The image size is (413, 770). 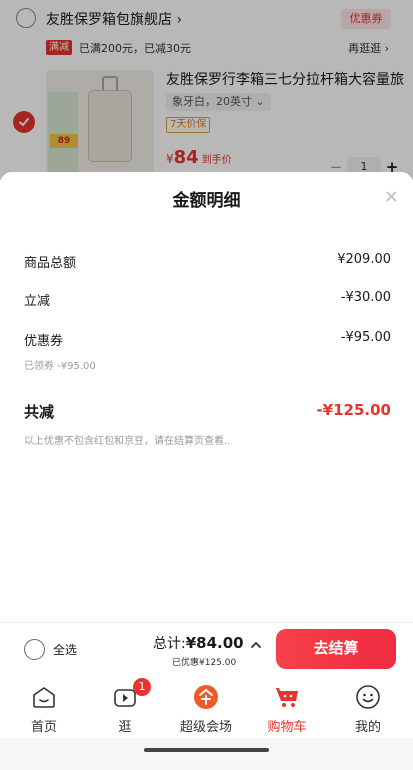 I want to click on checkout-button: 去结算, so click(x=336, y=649).